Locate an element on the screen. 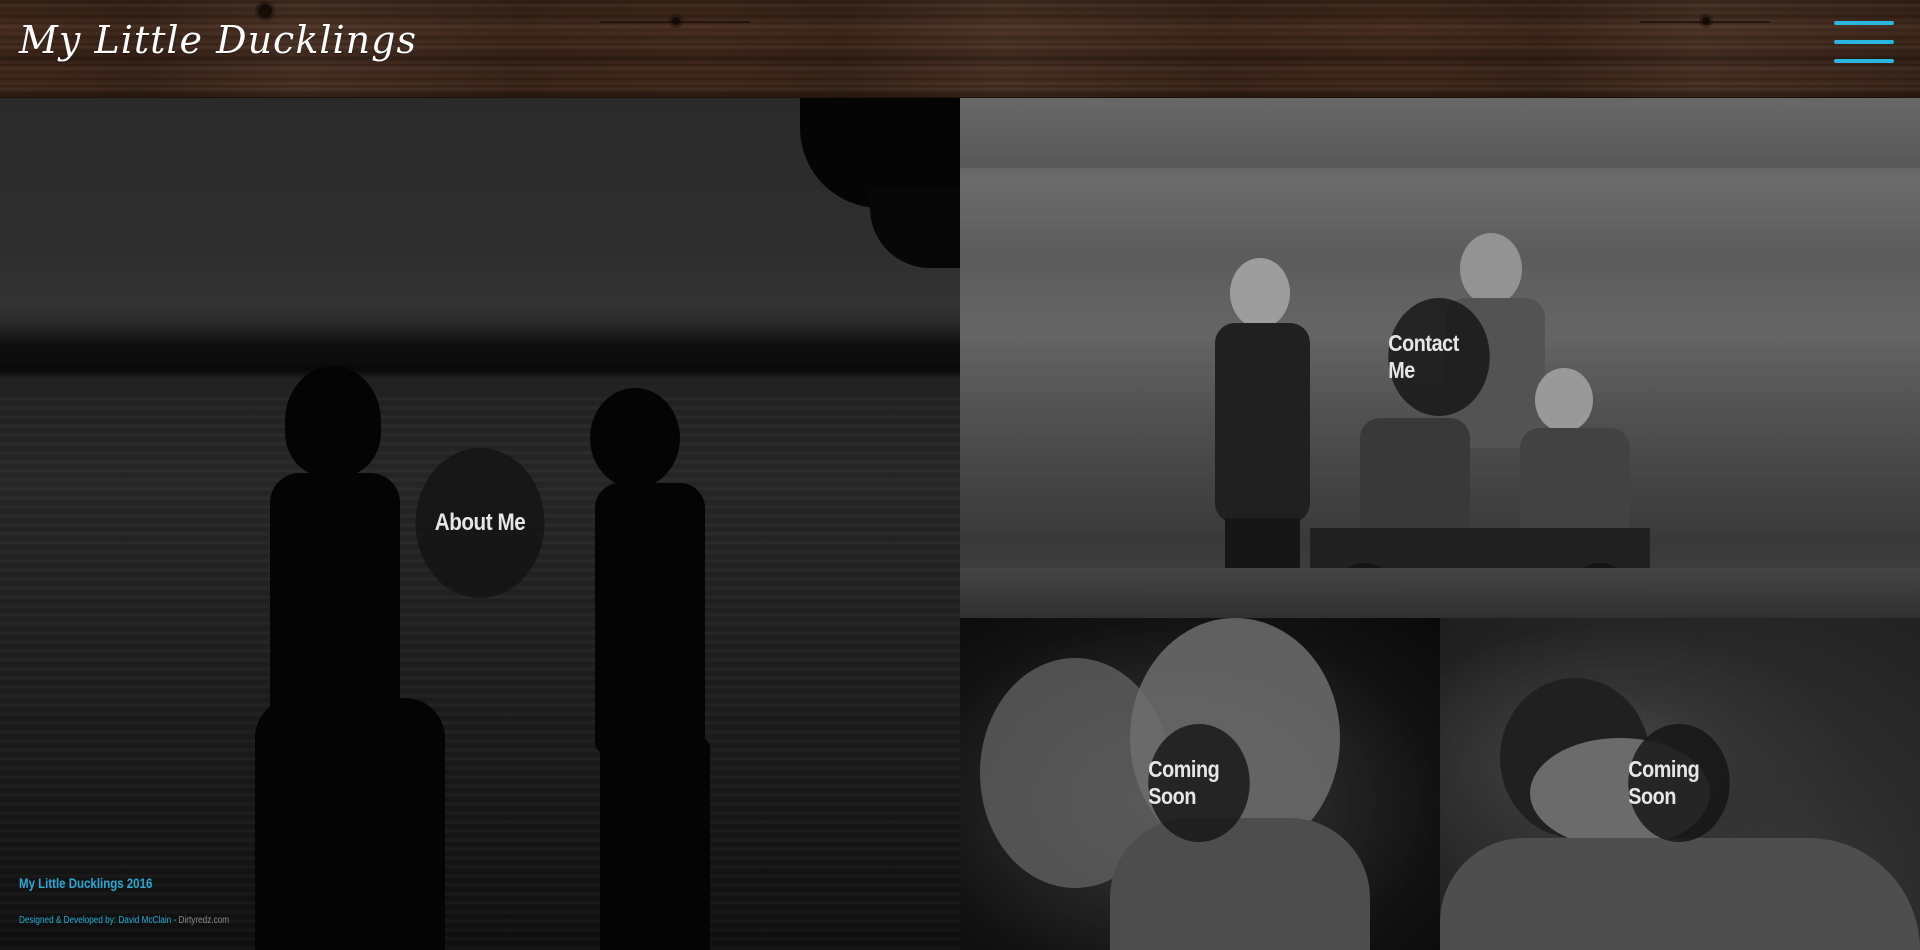  developer-credit-link: Designed & Developed by: David McClain is located at coordinates (95, 920).